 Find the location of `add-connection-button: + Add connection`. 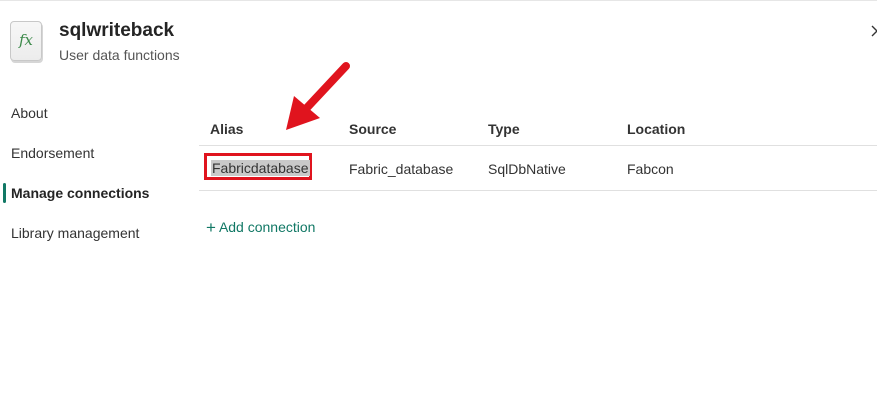

add-connection-button: + Add connection is located at coordinates (260, 227).